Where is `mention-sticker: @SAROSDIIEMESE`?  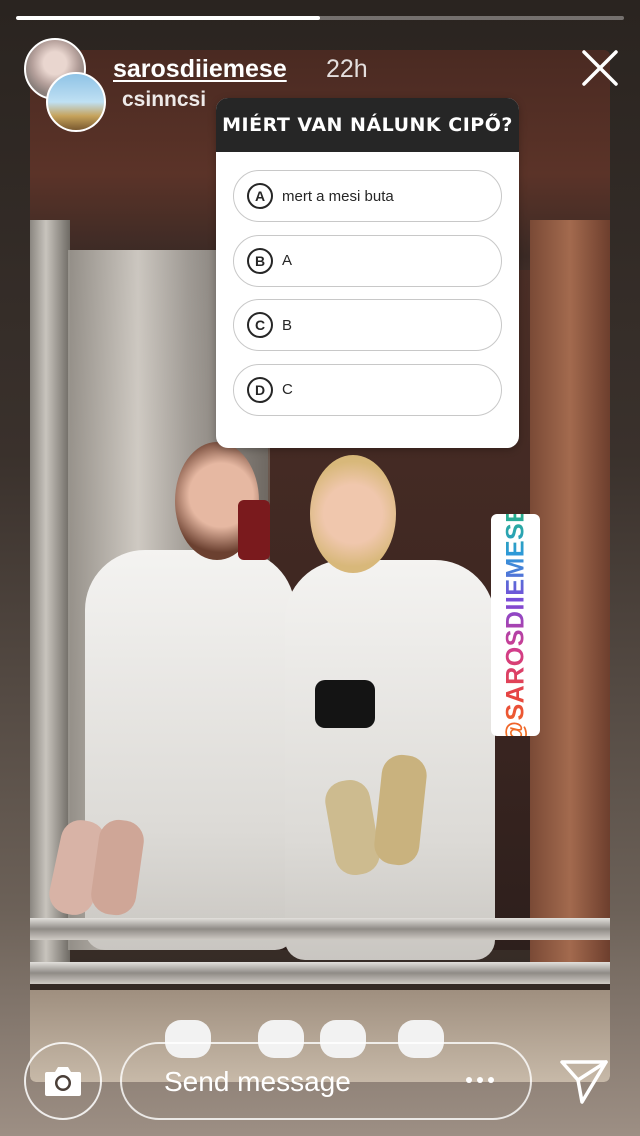
mention-sticker: @SAROSDIIEMESE is located at coordinates (515, 625).